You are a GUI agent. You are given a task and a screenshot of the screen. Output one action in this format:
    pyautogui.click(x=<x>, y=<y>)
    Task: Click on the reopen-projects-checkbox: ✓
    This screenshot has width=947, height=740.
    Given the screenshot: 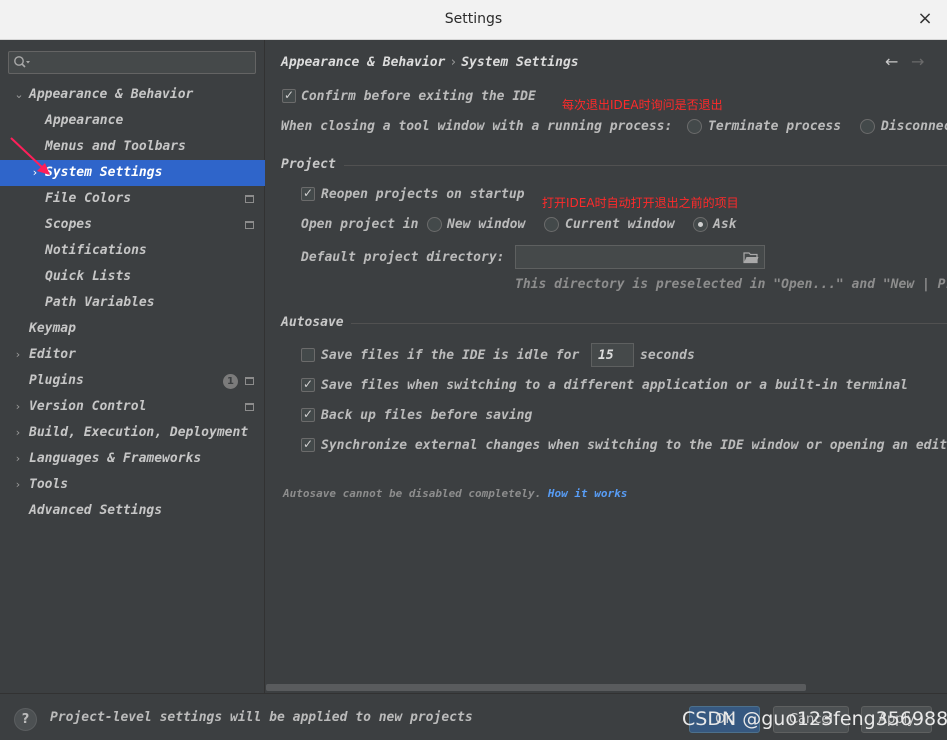 What is the action you would take?
    pyautogui.click(x=308, y=193)
    